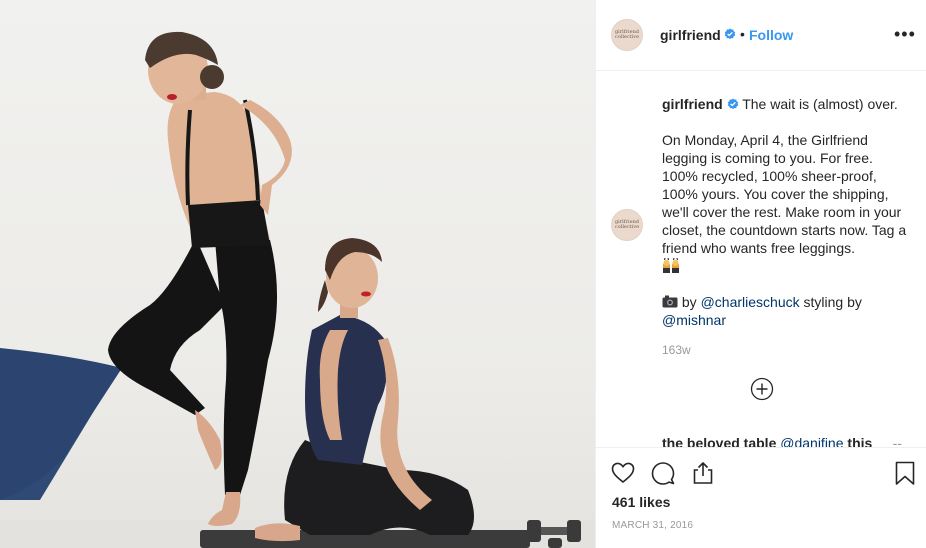 The image size is (926, 548). What do you see at coordinates (860, 441) in the screenshot?
I see `comment-tail-text: this` at bounding box center [860, 441].